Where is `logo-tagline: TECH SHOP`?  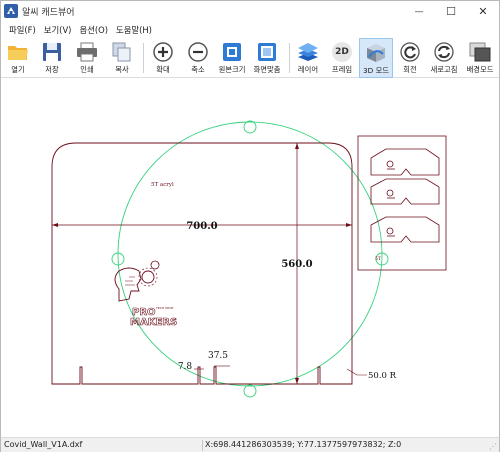
logo-tagline: TECH SHOP is located at coordinates (164, 308).